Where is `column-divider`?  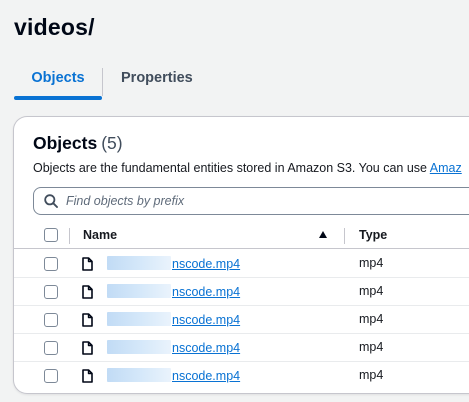
column-divider is located at coordinates (69, 236).